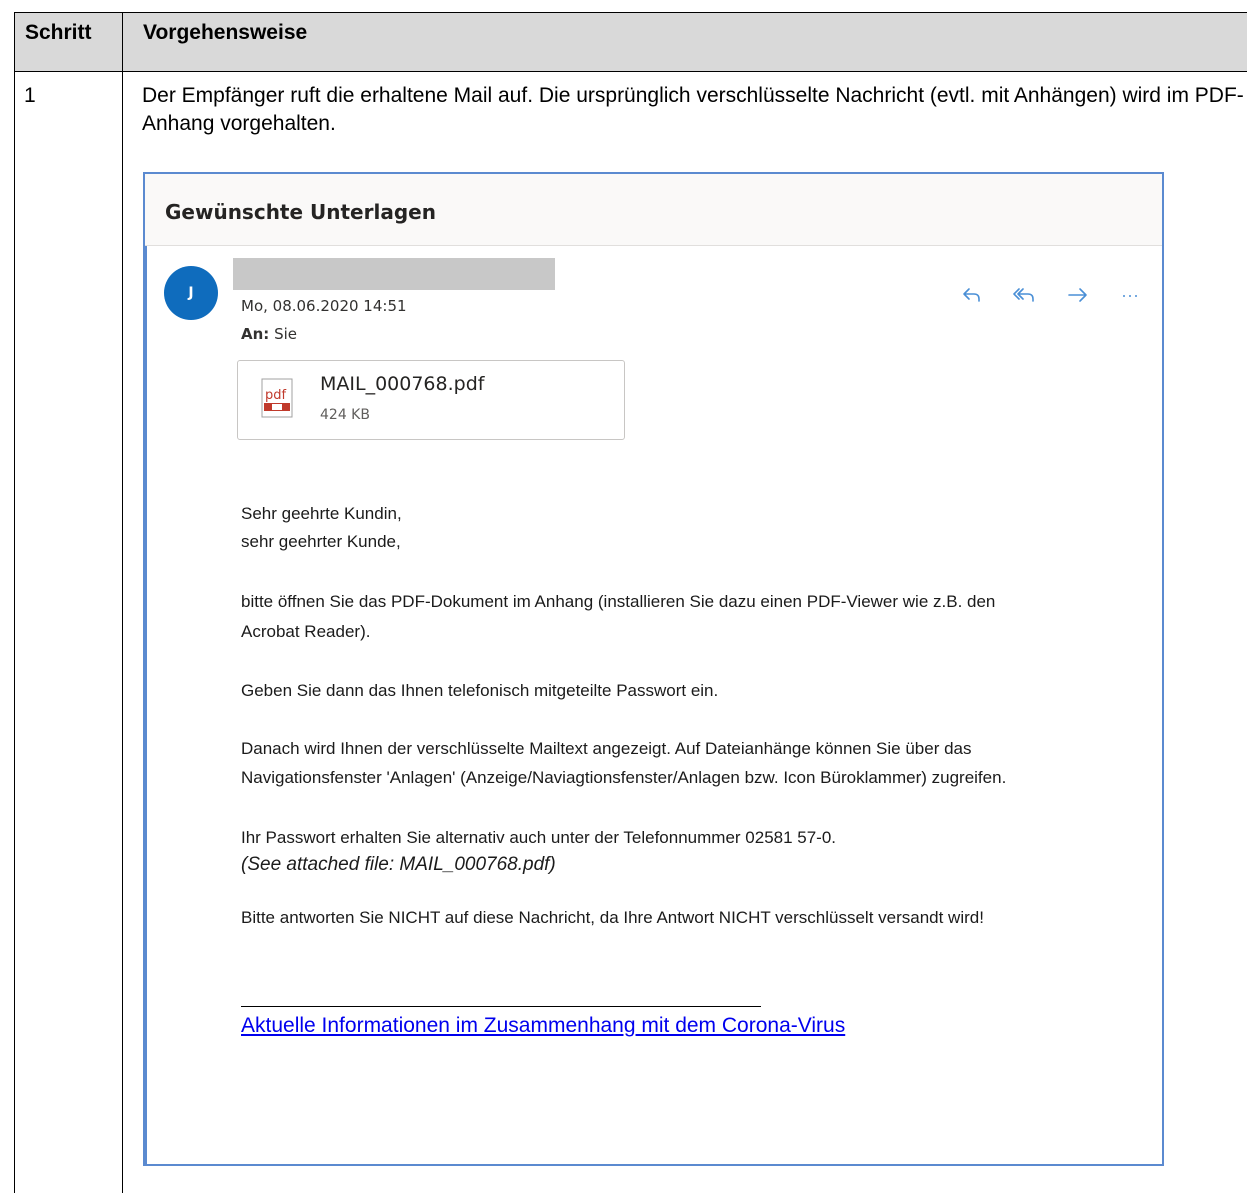 The height and width of the screenshot is (1193, 1247). Describe the element at coordinates (324, 306) in the screenshot. I see `email-date: Mo, 08.06.2020 14:51` at that location.